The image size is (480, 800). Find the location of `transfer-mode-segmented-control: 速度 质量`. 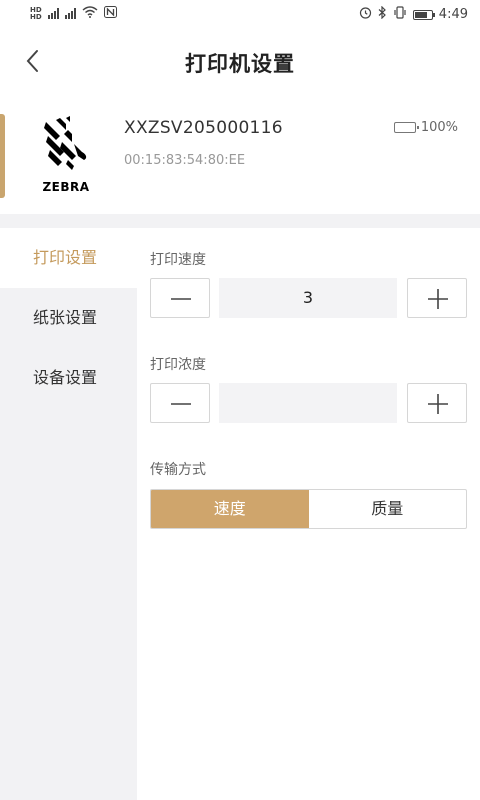

transfer-mode-segmented-control: 速度 质量 is located at coordinates (308, 509).